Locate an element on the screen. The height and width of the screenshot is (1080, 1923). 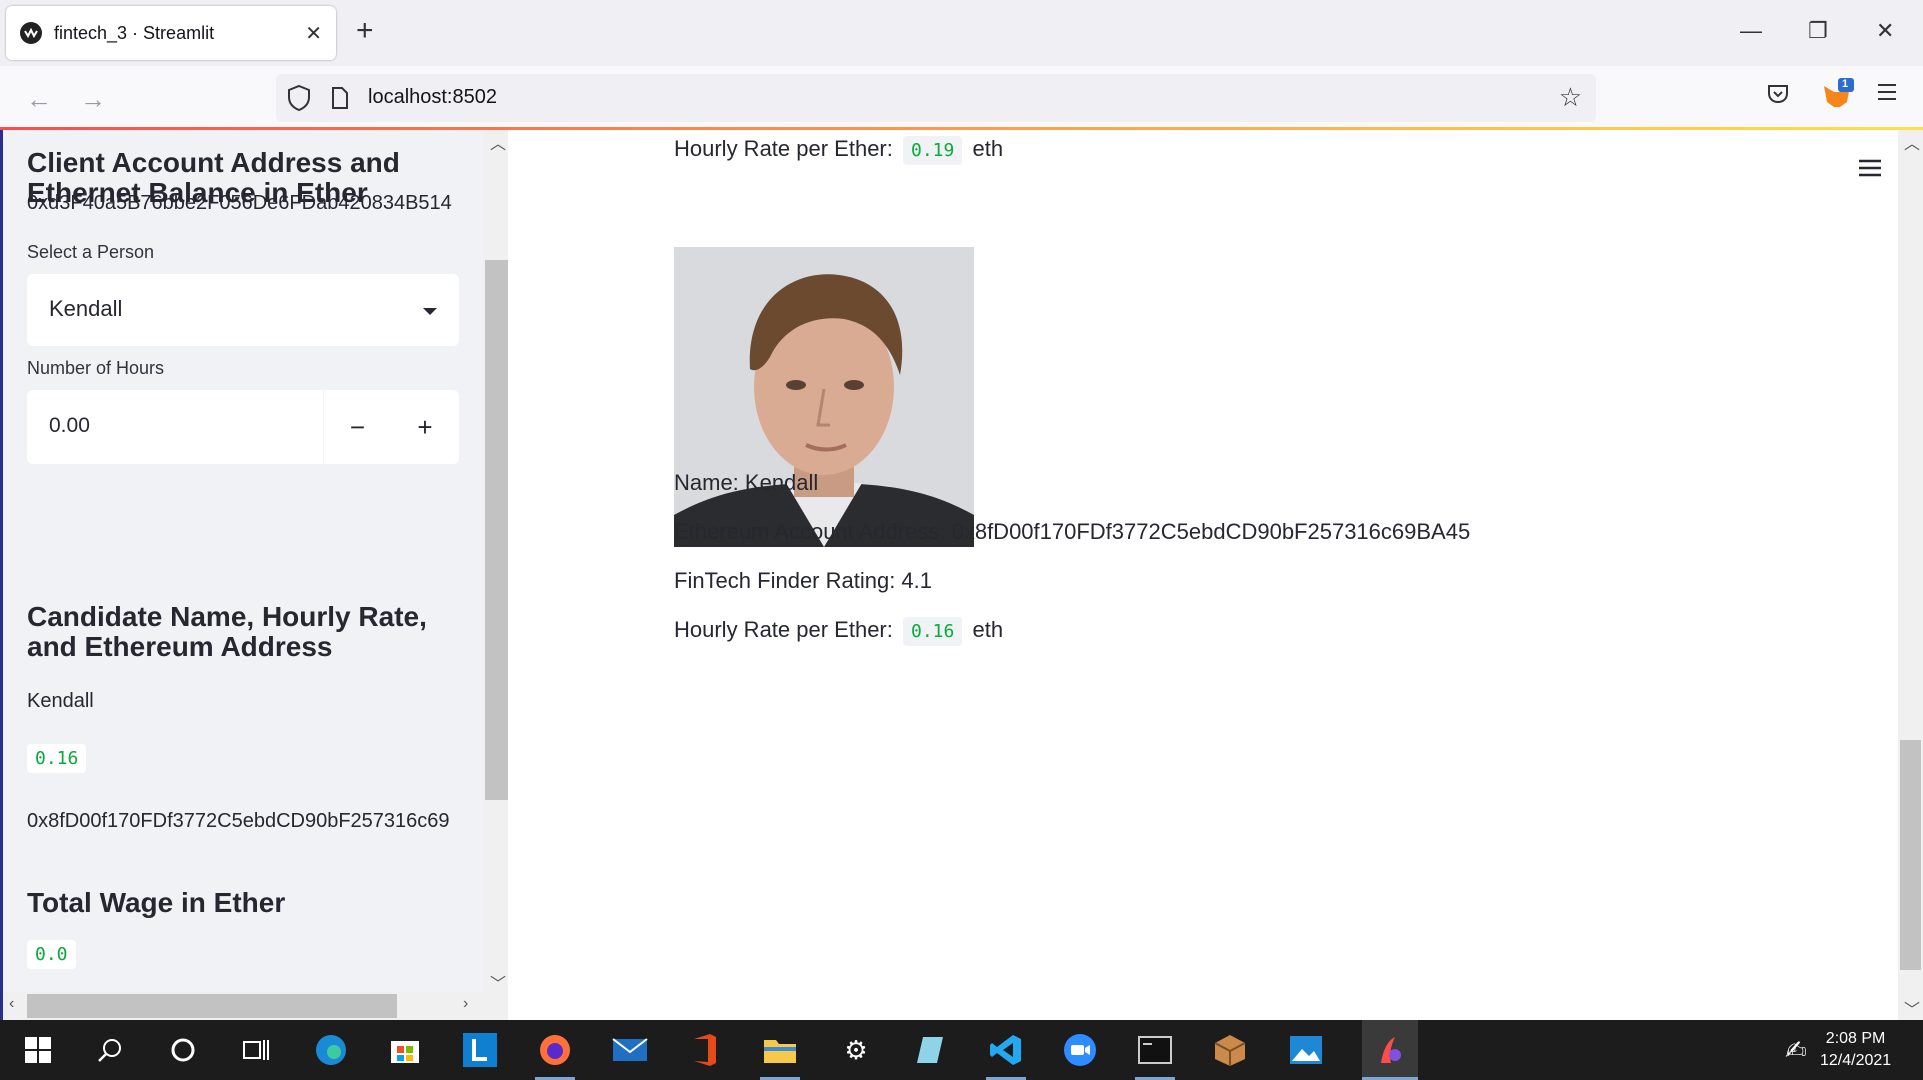
terminal-icon is located at coordinates (1155, 1050).